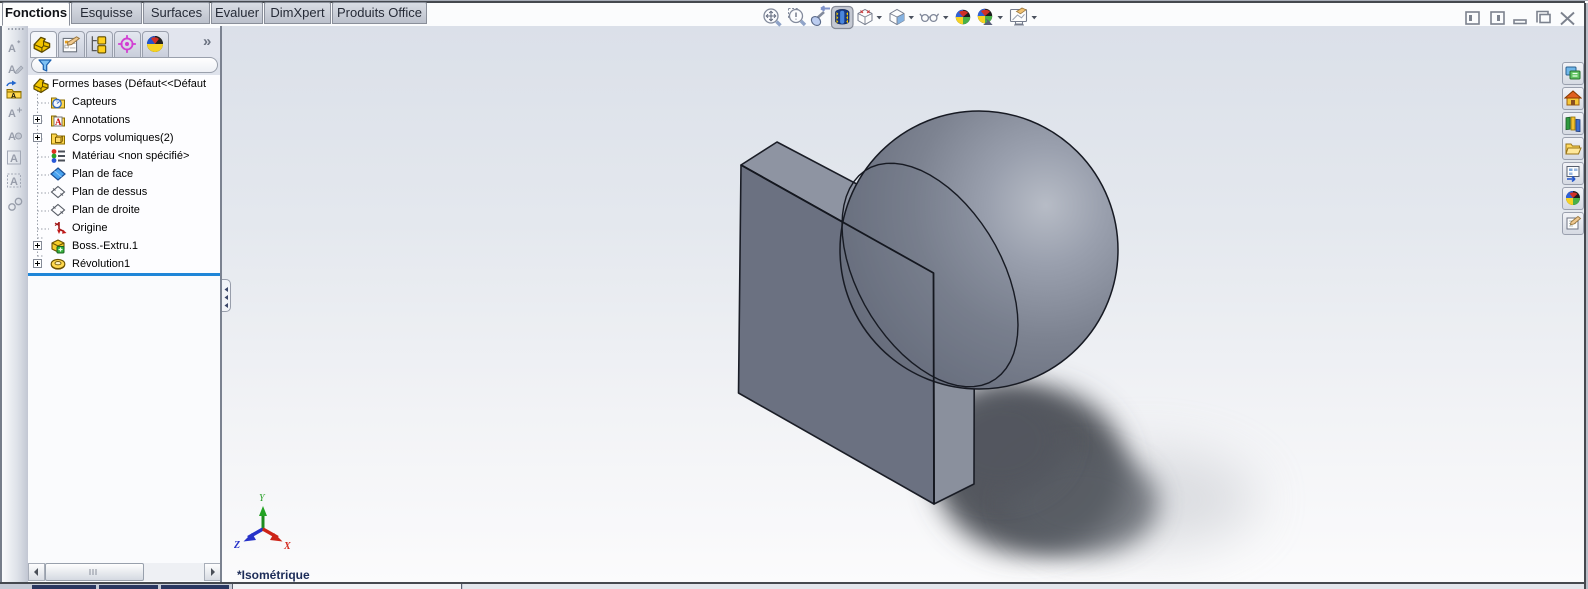 The image size is (1588, 589). I want to click on svg-text: Z, so click(236, 545).